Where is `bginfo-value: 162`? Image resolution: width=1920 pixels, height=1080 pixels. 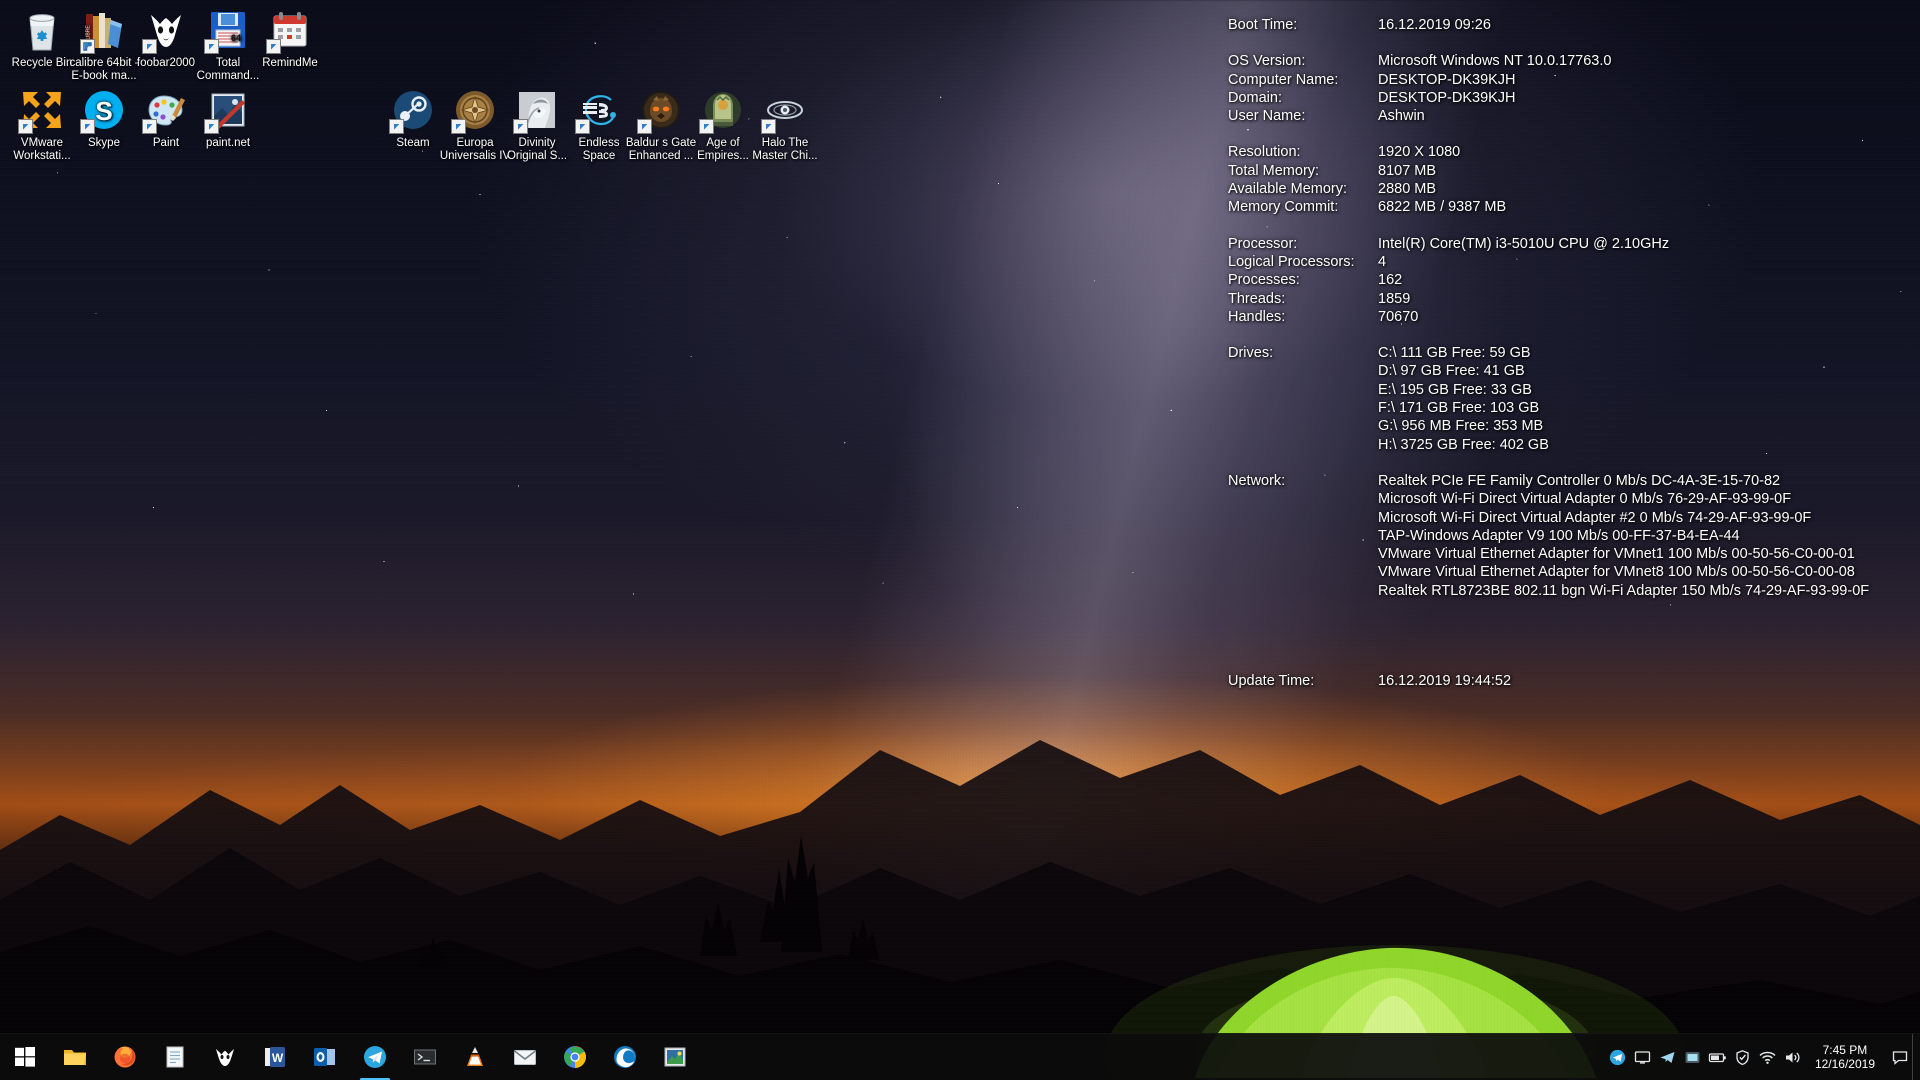
bginfo-value: 162 is located at coordinates (1390, 280).